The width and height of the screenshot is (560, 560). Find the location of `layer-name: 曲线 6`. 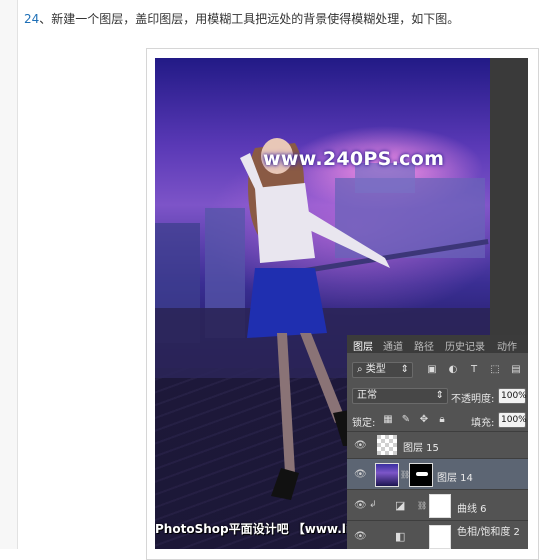

layer-name: 曲线 6 is located at coordinates (472, 509).